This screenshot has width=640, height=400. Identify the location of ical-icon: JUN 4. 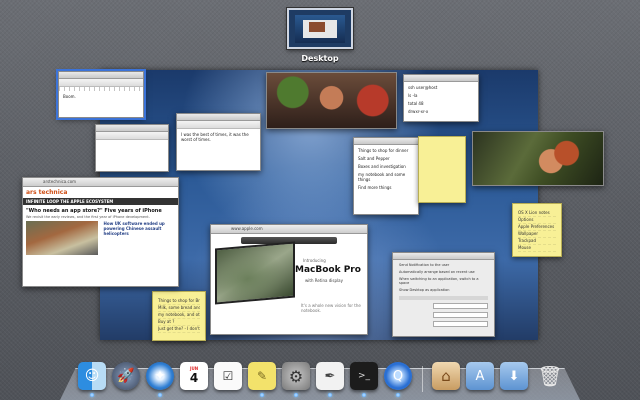
(194, 376).